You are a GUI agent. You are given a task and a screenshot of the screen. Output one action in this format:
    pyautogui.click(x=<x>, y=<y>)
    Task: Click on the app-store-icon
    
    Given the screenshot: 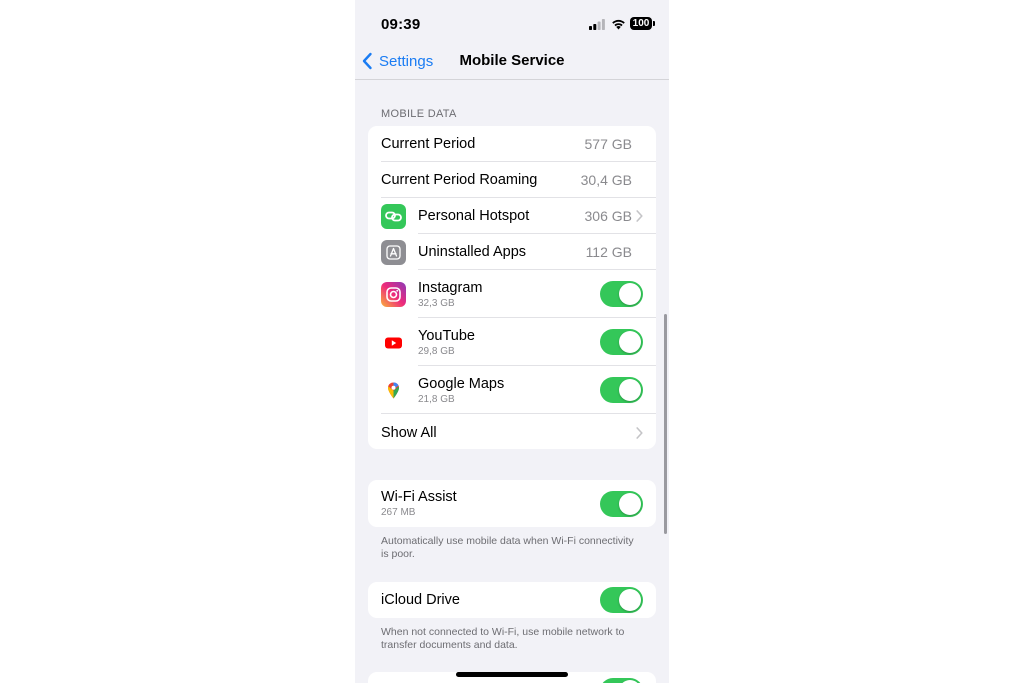 What is the action you would take?
    pyautogui.click(x=393, y=252)
    